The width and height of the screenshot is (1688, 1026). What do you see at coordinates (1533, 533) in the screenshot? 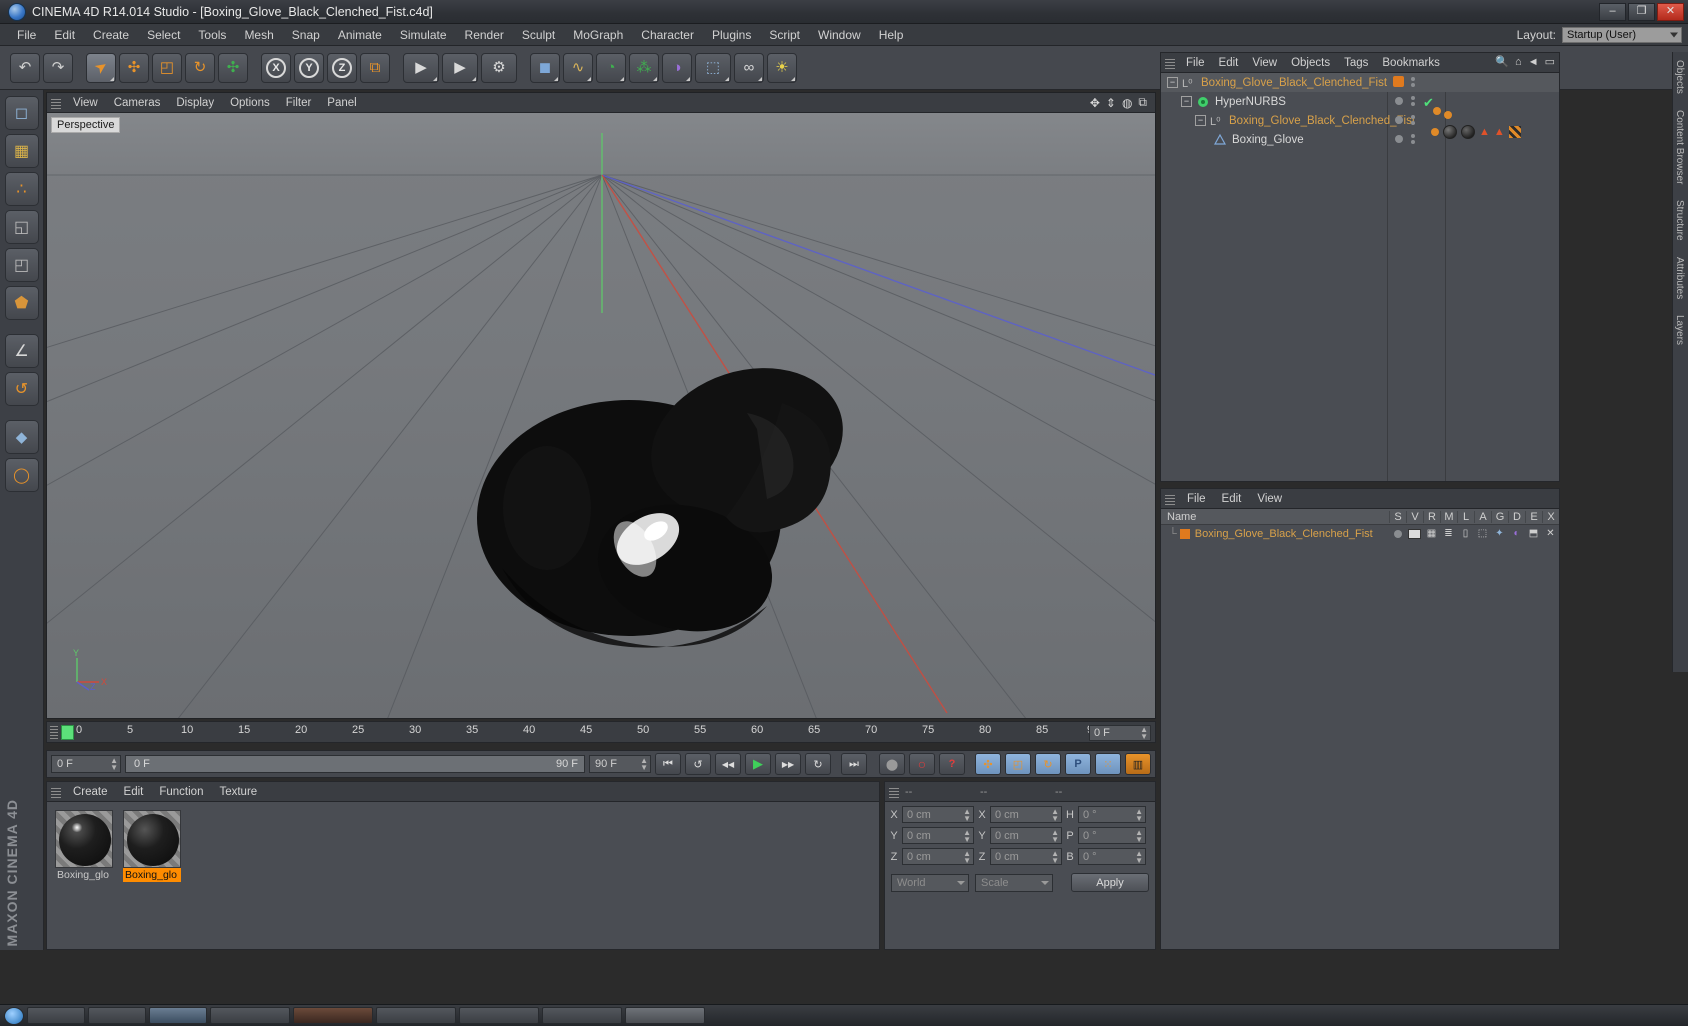
I see `layer-expressions-cell: ⬒` at bounding box center [1533, 533].